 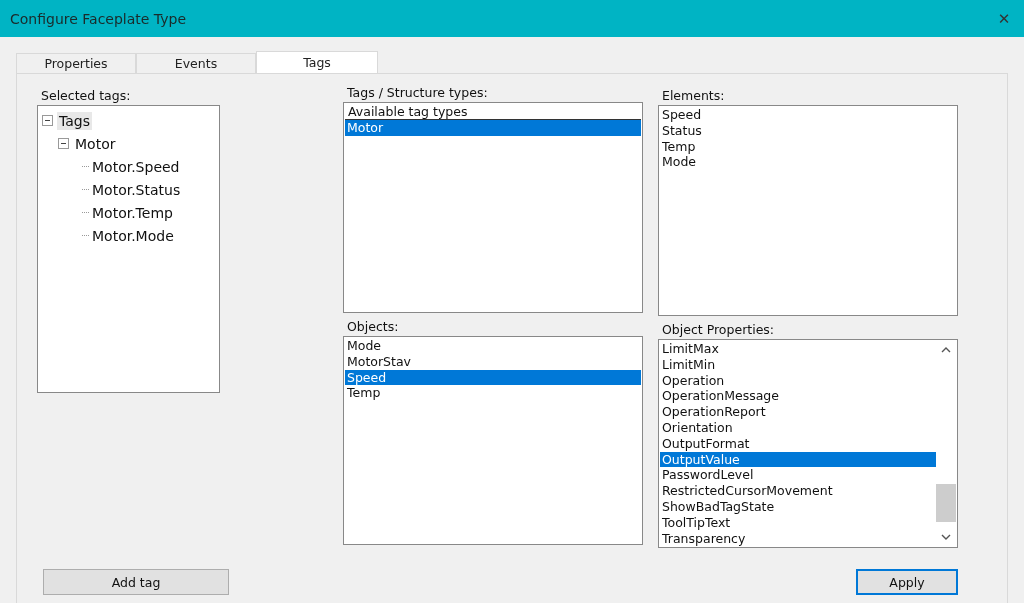 I want to click on list-item: PasswordLevel, so click(x=798, y=475).